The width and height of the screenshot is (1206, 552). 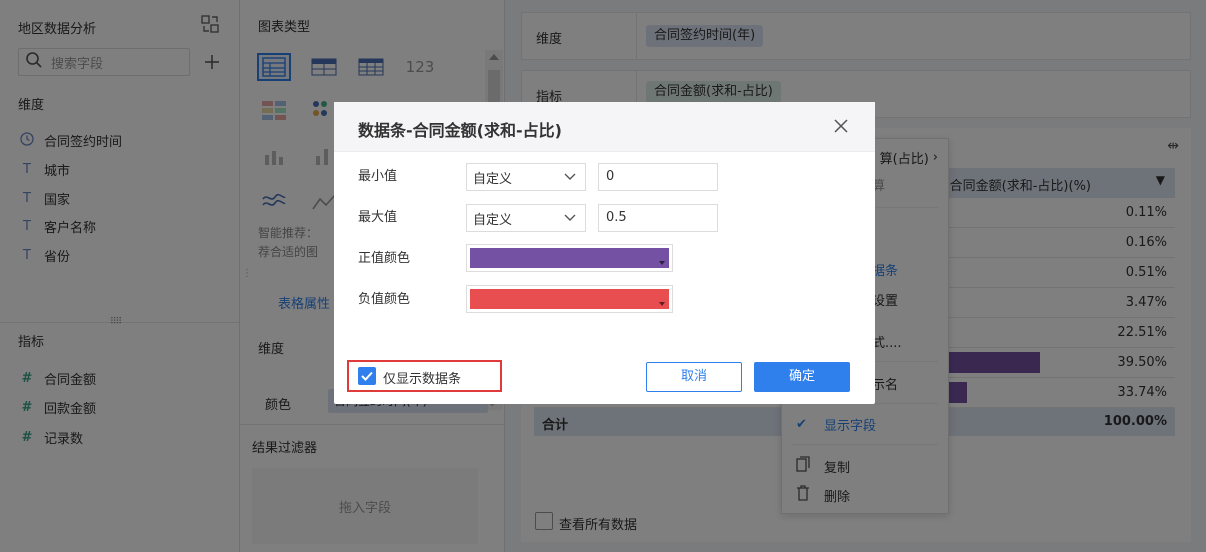 I want to click on ok-button: 确定, so click(x=802, y=377).